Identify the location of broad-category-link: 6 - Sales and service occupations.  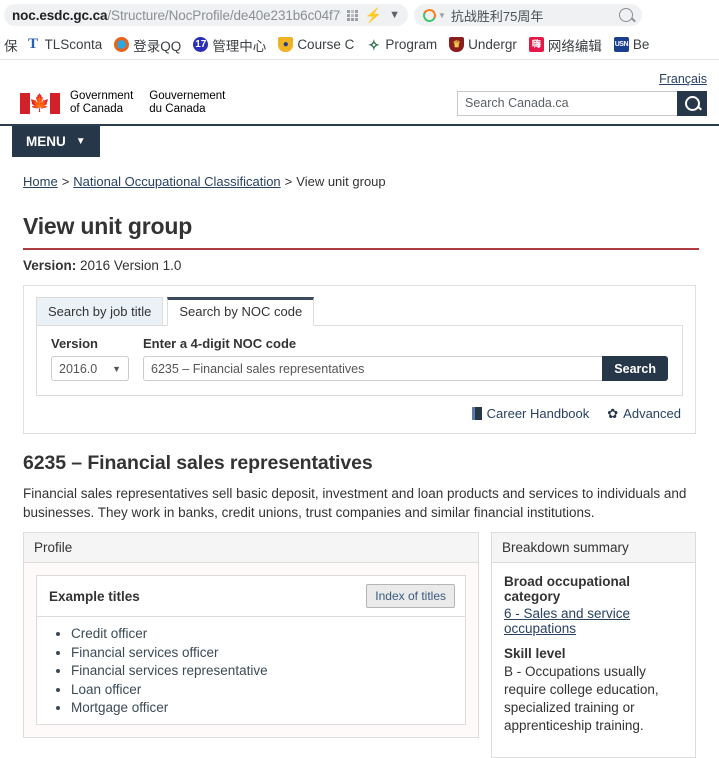
(593, 621).